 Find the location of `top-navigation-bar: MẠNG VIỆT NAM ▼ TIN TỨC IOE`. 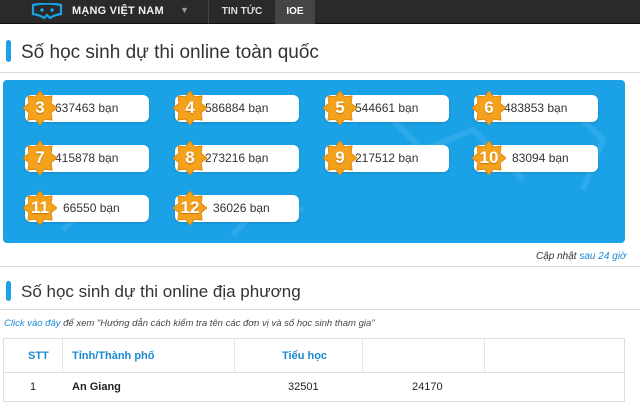

top-navigation-bar: MẠNG VIỆT NAM ▼ TIN TỨC IOE is located at coordinates (320, 12).